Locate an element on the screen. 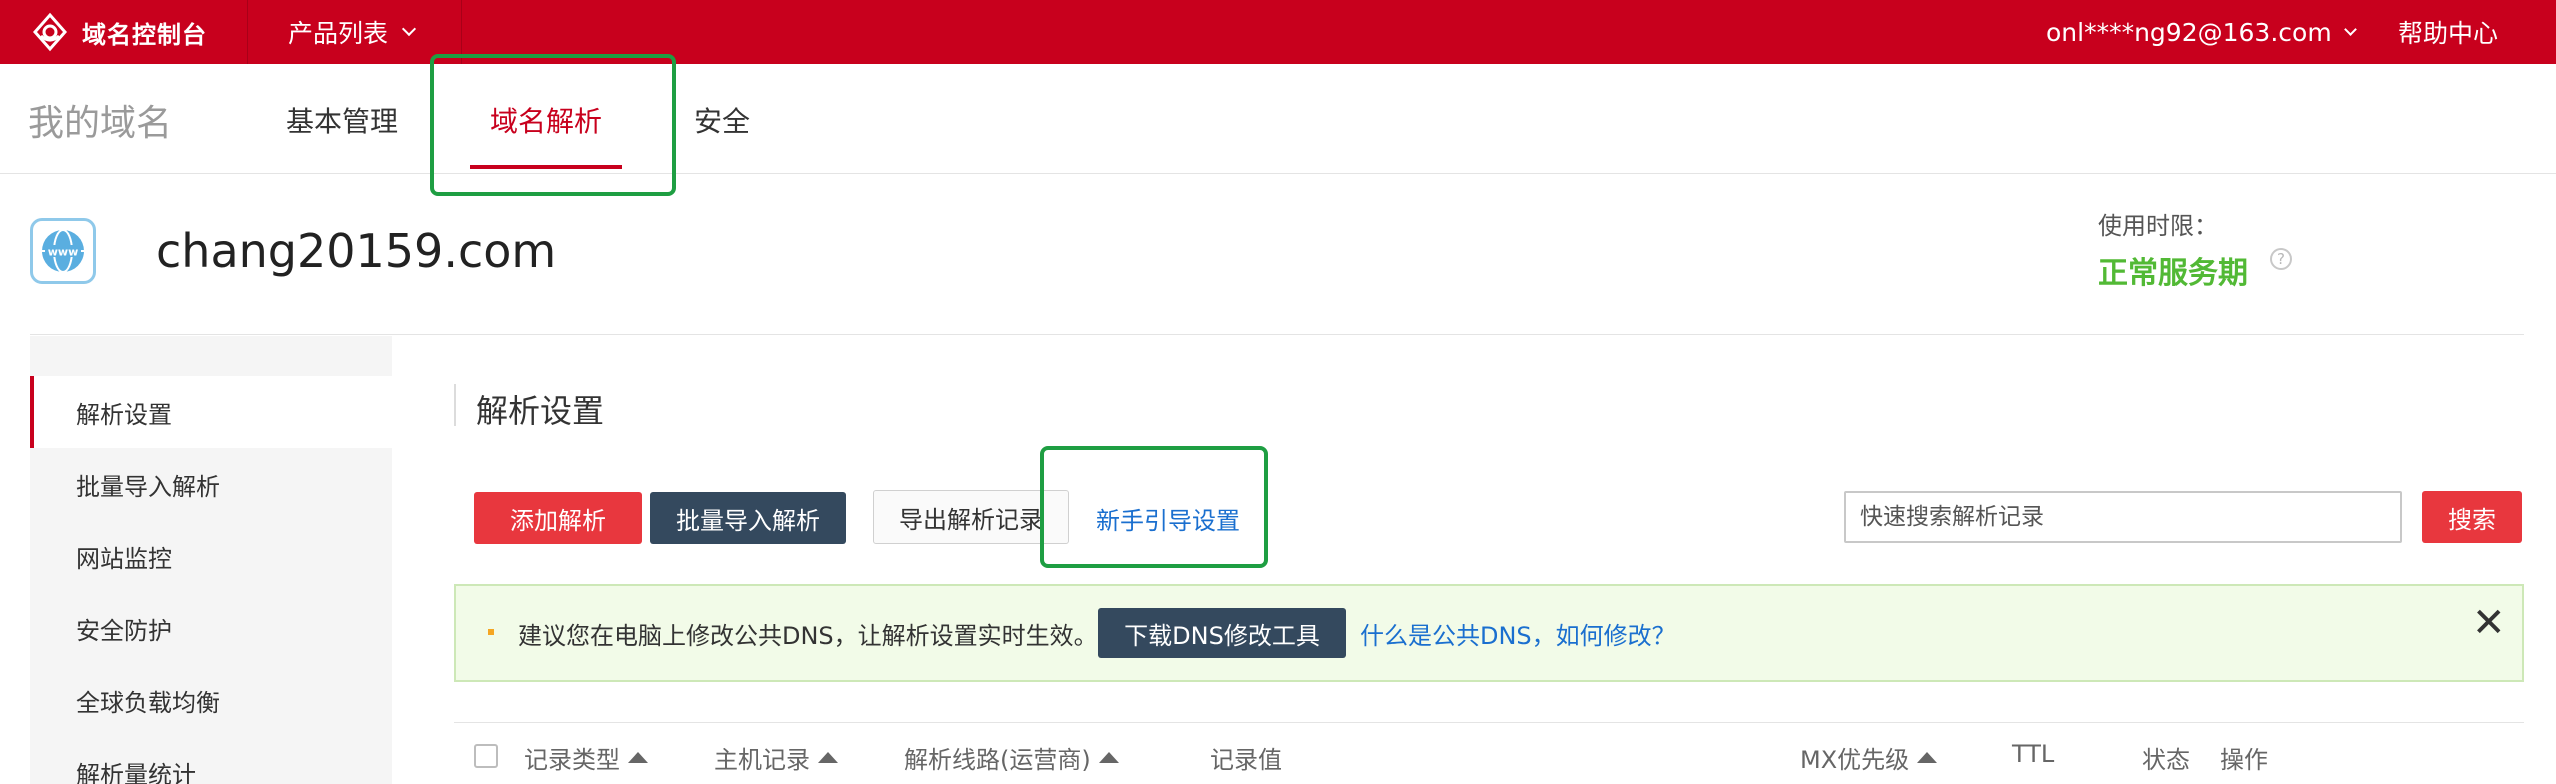  sub-navigation: 我的域名 基本管理 域名解析 安全 is located at coordinates (1278, 119).